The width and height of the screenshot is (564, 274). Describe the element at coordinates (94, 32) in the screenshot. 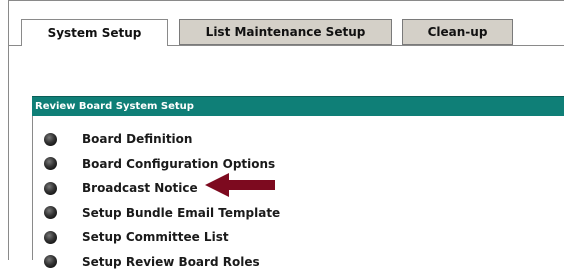

I see `tab-system-setup: System Setup` at that location.